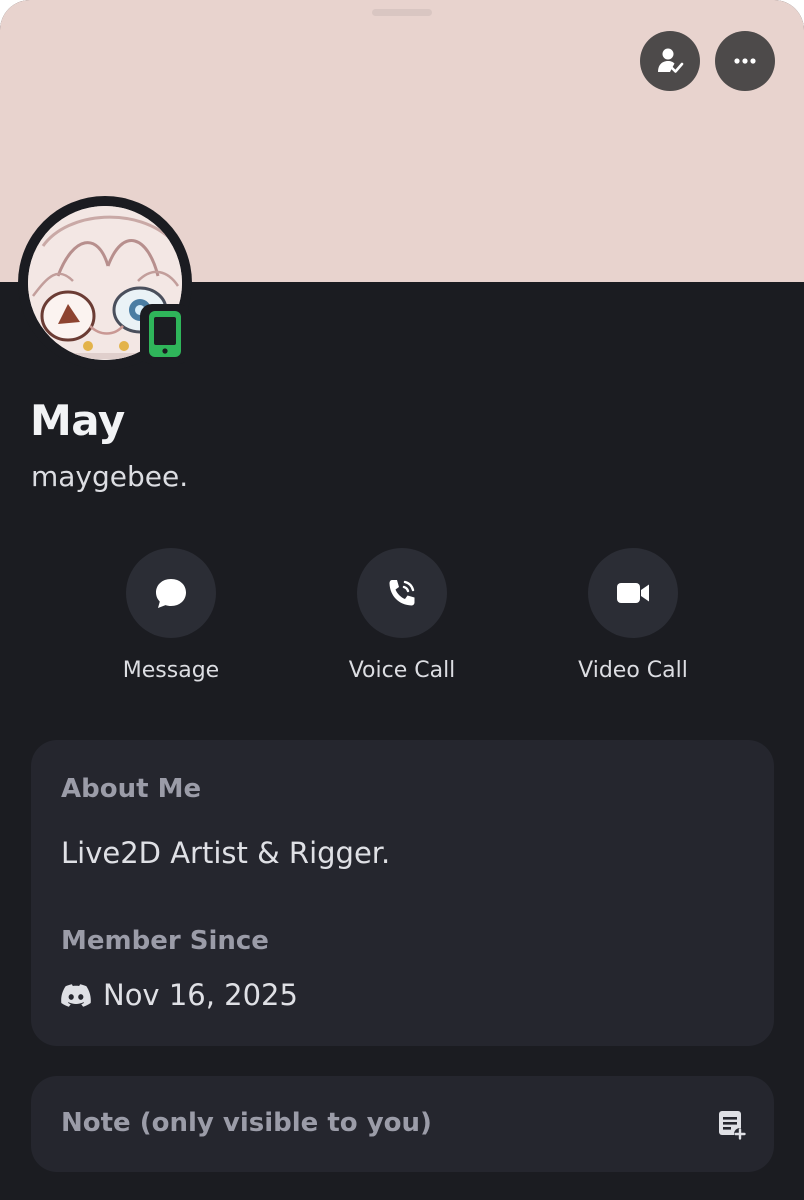 Image resolution: width=804 pixels, height=1200 pixels. I want to click on video-call-button, so click(633, 593).